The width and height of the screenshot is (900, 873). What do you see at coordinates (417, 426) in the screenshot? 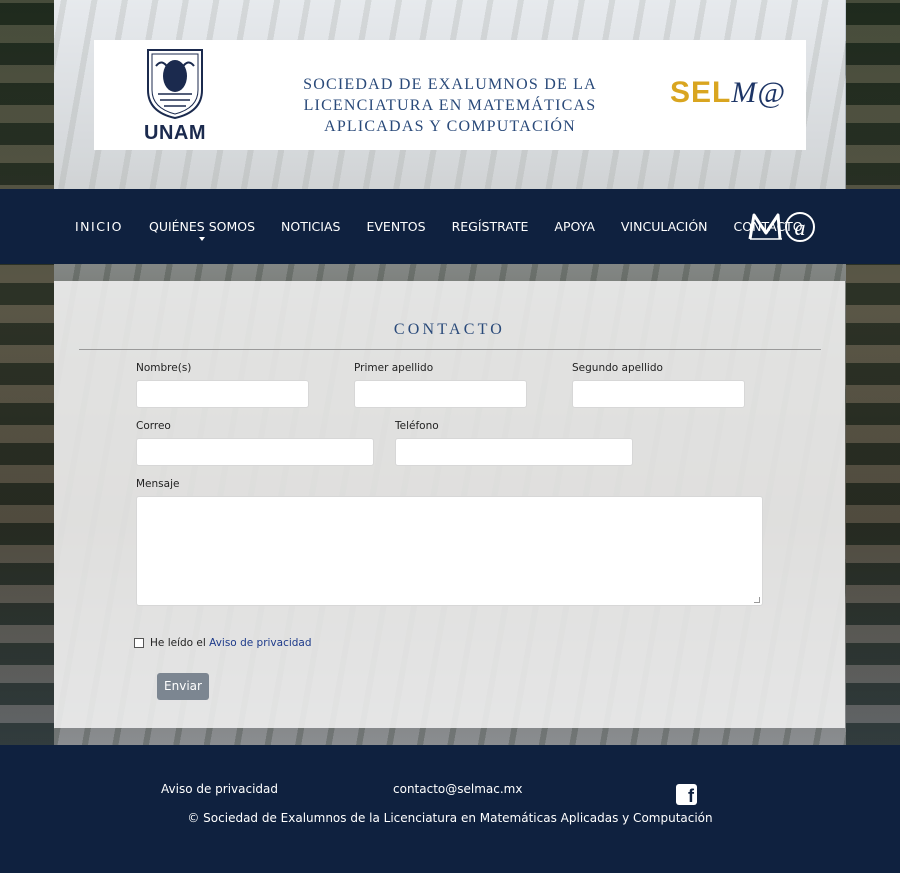
I see `telefono-label: Teléfono` at bounding box center [417, 426].